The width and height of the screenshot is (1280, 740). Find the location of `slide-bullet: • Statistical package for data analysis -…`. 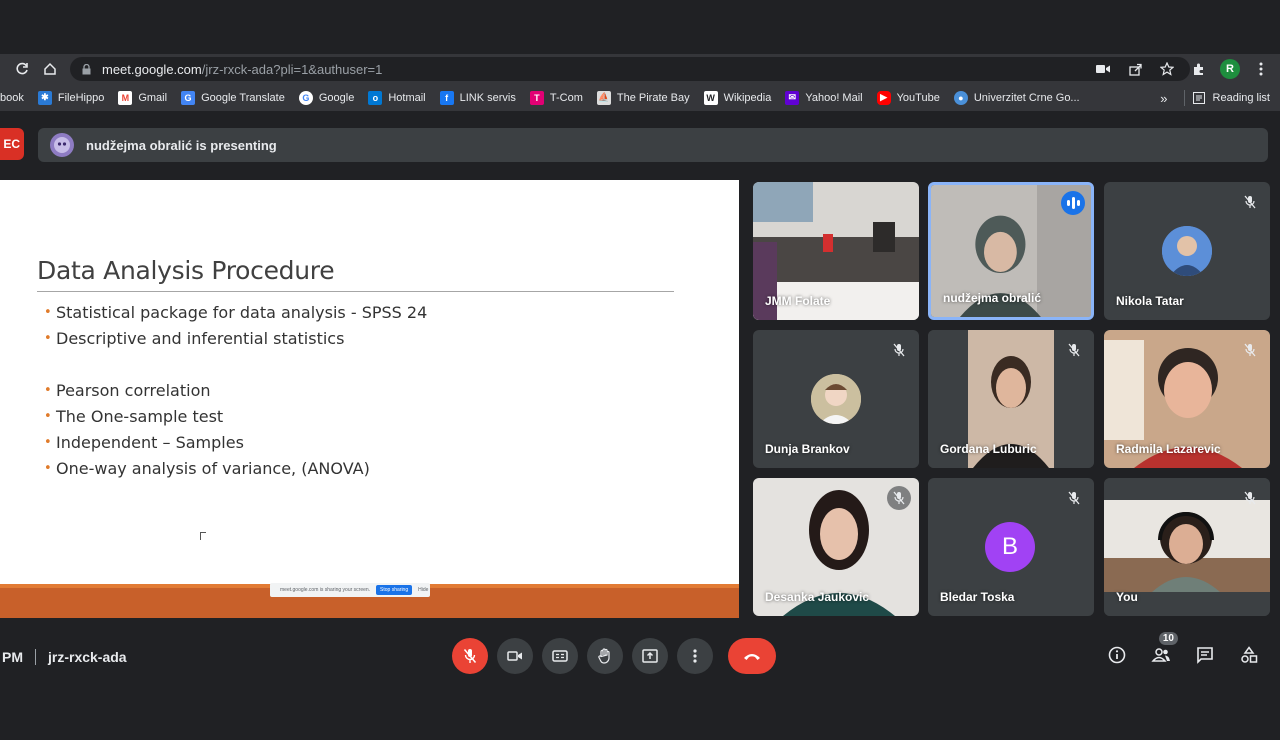

slide-bullet: • Statistical package for data analysis -… is located at coordinates (236, 312).